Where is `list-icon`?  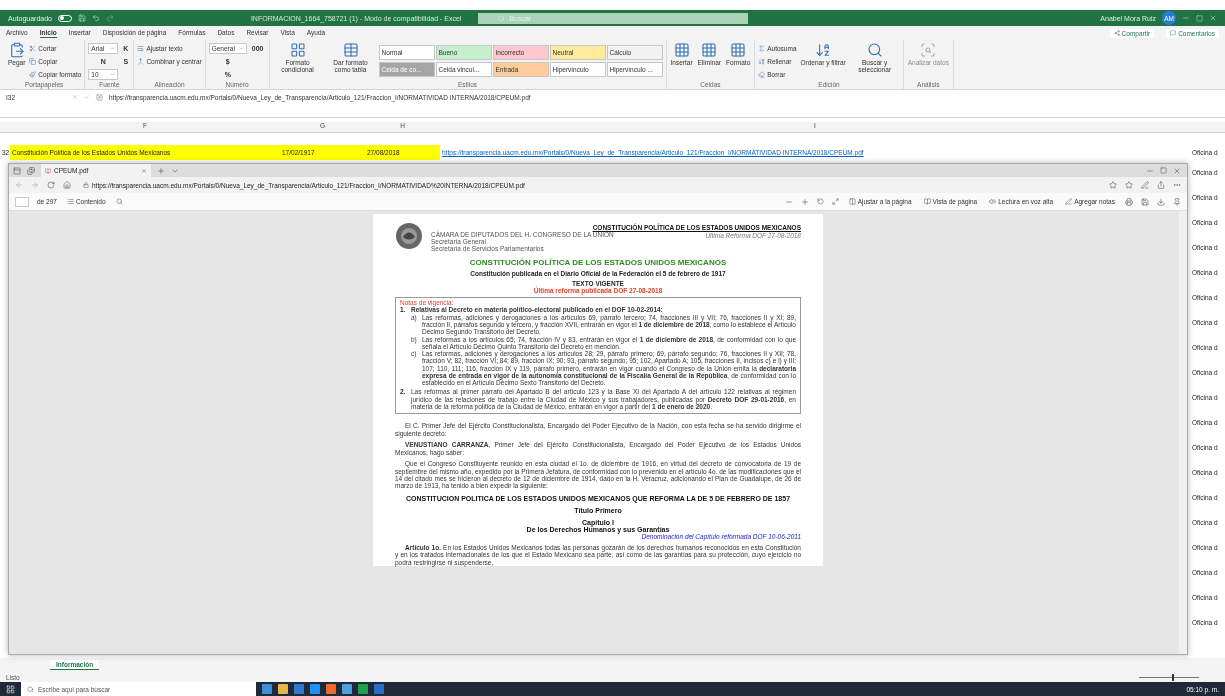
list-icon is located at coordinates (70, 201).